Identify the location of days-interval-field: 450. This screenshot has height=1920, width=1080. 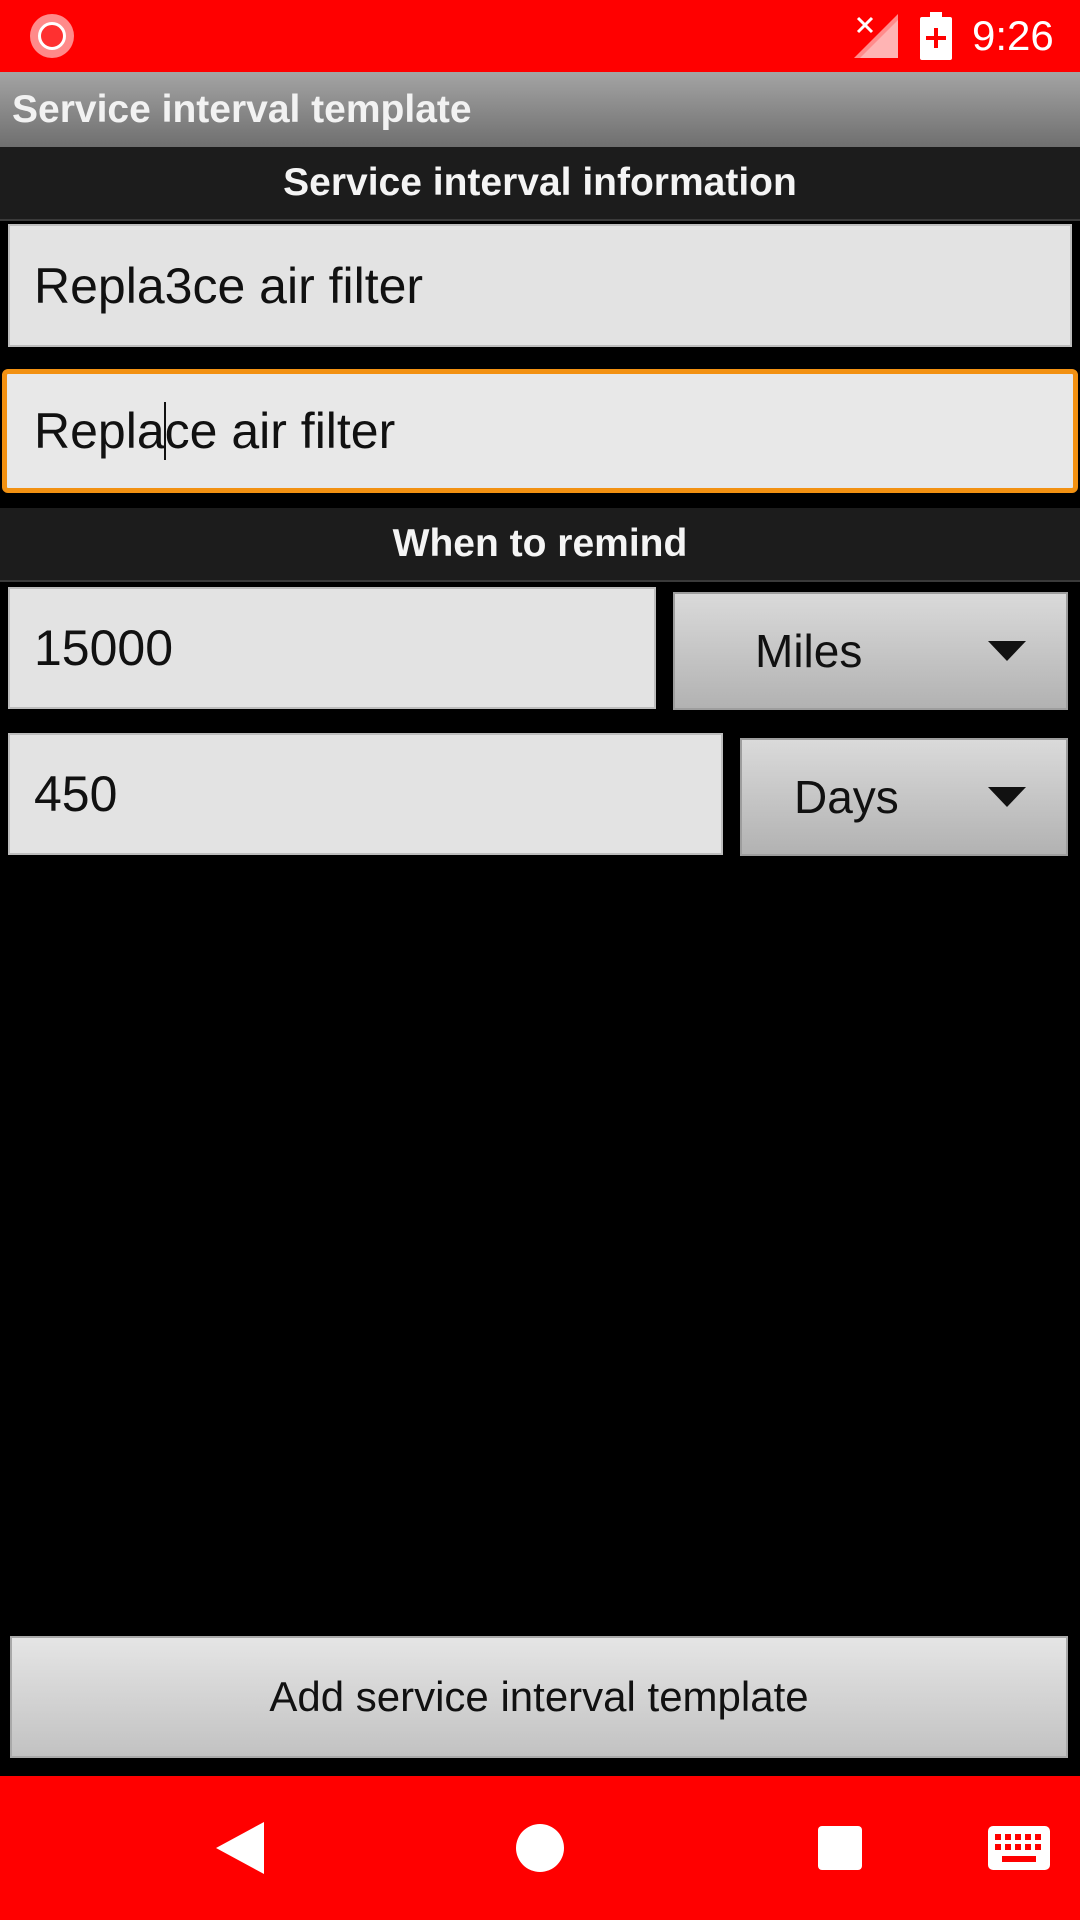
(365, 794).